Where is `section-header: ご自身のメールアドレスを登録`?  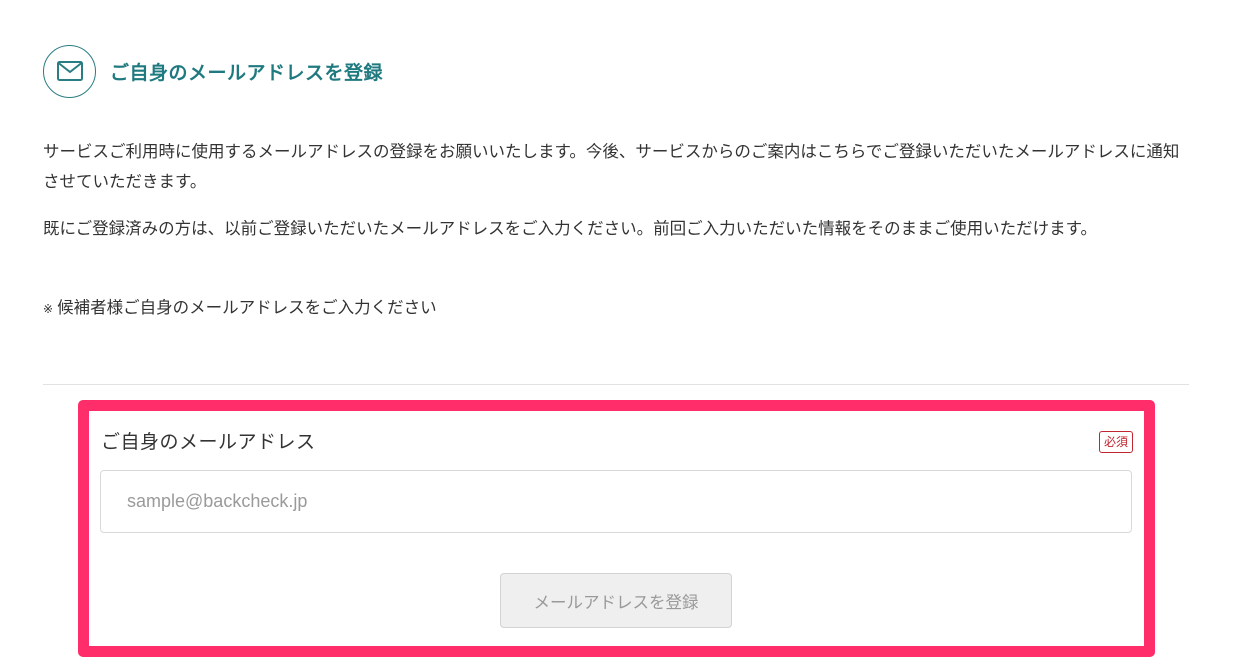 section-header: ご自身のメールアドレスを登録 is located at coordinates (213, 71).